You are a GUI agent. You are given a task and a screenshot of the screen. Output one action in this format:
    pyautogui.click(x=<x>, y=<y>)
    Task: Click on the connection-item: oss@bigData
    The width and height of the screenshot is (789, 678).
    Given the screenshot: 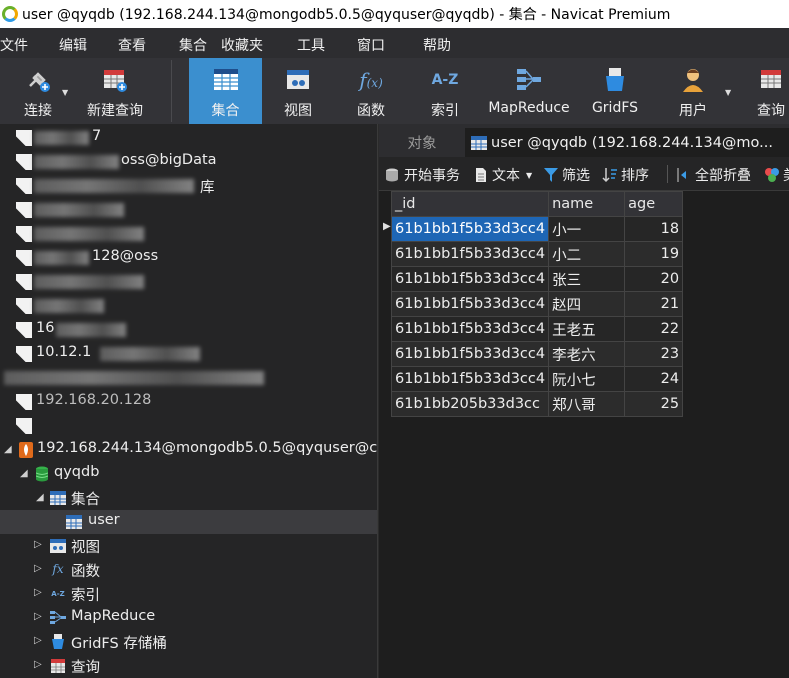 What is the action you would take?
    pyautogui.click(x=188, y=162)
    